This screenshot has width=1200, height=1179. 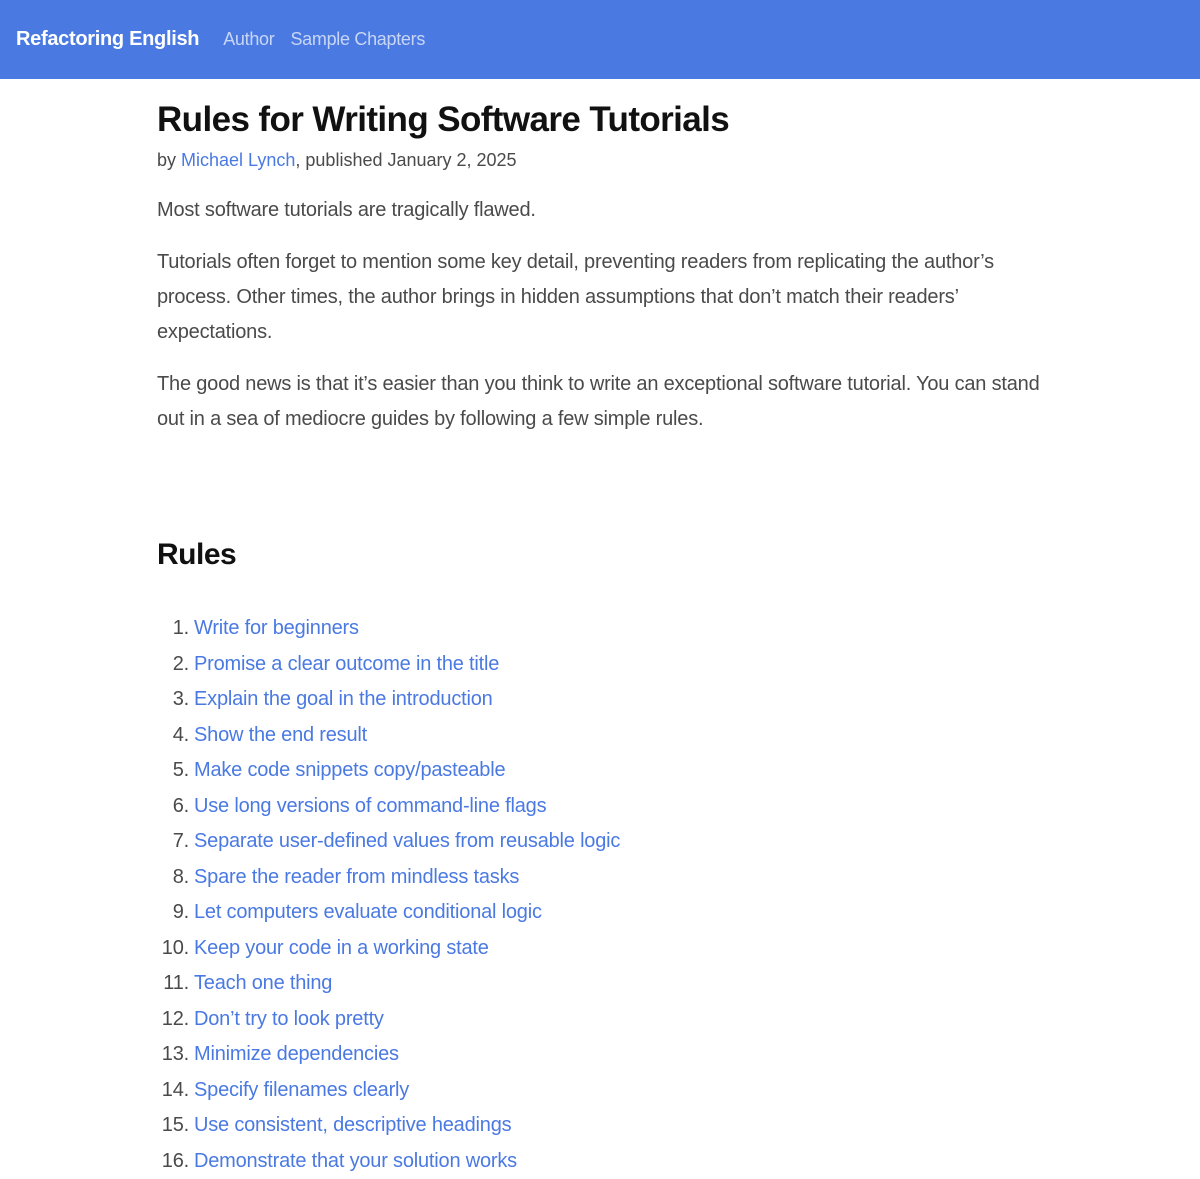 What do you see at coordinates (602, 1091) in the screenshot?
I see `rule-item: 14. Specify filenames clearly` at bounding box center [602, 1091].